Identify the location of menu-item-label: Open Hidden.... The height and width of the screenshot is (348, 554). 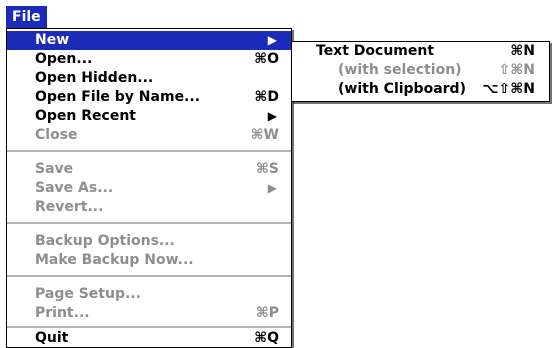
(94, 78).